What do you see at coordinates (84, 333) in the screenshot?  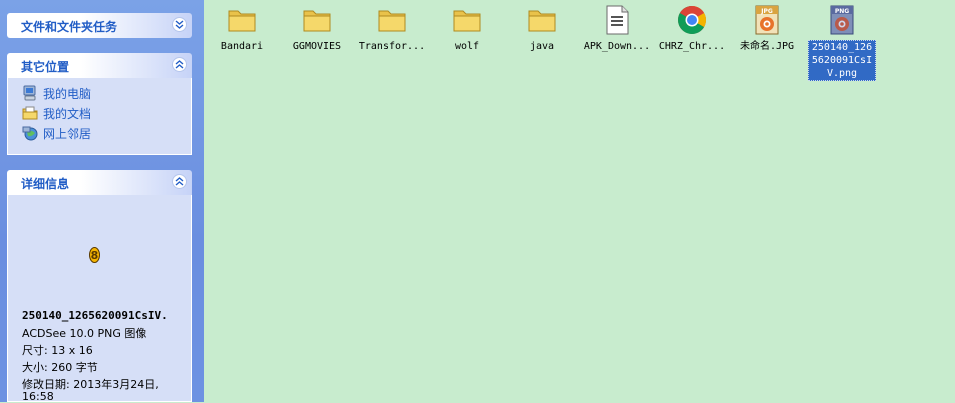 I see `details-filetype: ACDSee 10.0 PNG 图像` at bounding box center [84, 333].